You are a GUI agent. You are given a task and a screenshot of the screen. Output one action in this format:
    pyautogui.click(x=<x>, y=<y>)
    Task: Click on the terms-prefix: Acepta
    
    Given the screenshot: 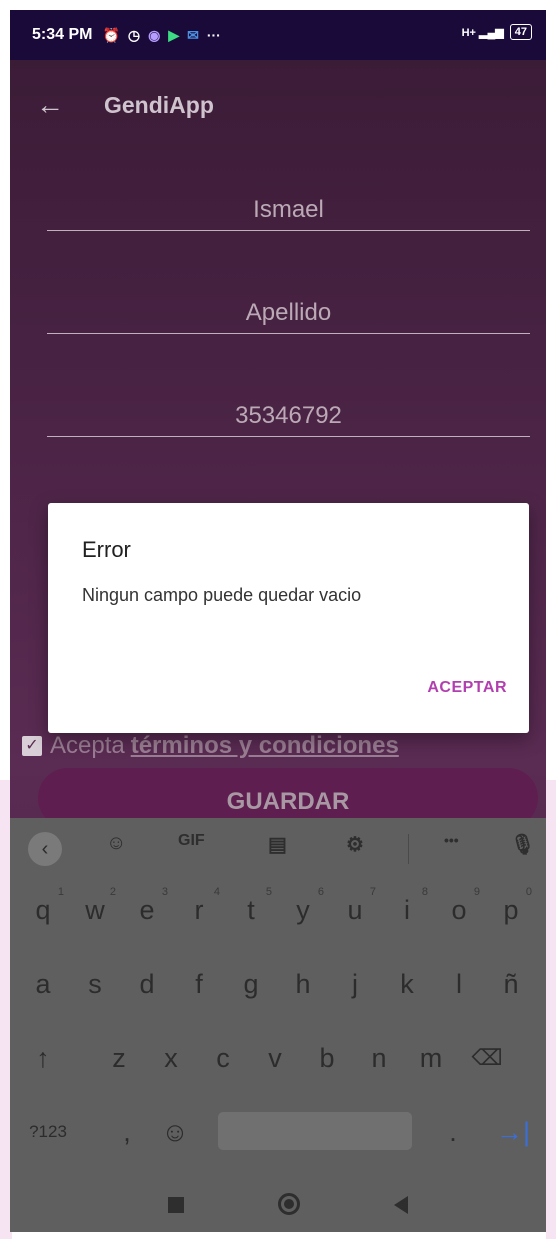 What is the action you would take?
    pyautogui.click(x=87, y=745)
    